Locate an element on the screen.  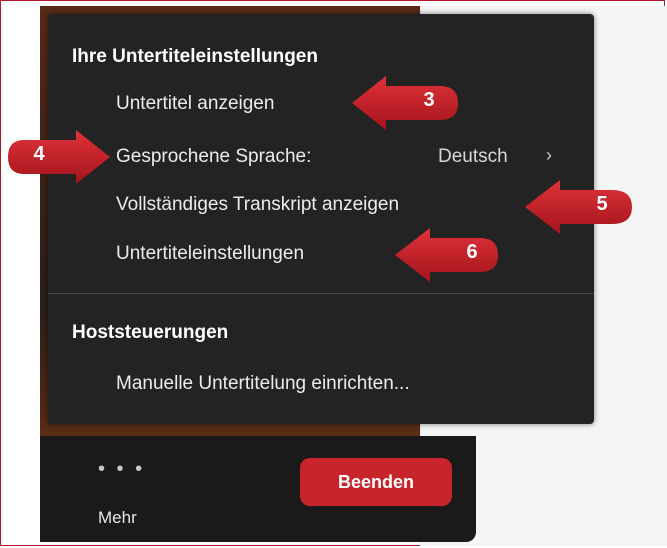
callout-number-6: 6 is located at coordinates (472, 252).